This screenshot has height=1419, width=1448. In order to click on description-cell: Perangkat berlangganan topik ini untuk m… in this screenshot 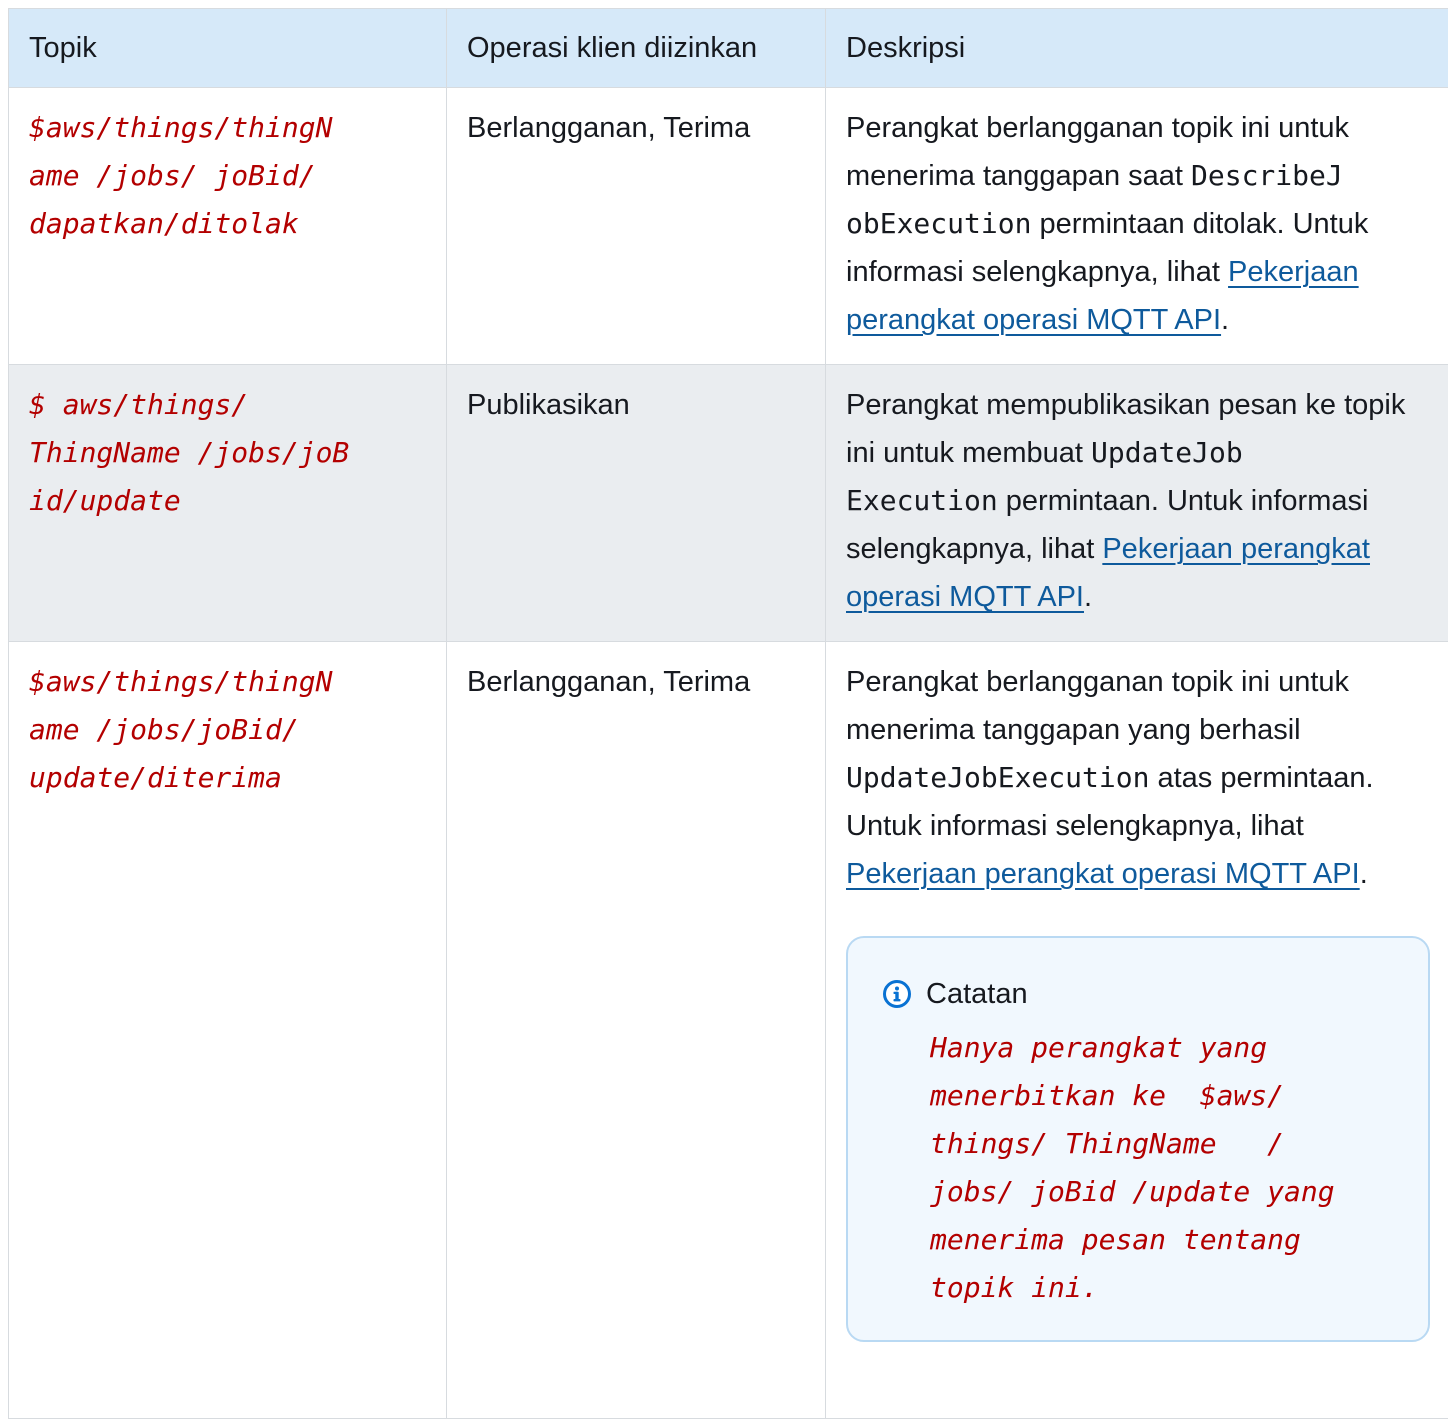, I will do `click(1137, 226)`.